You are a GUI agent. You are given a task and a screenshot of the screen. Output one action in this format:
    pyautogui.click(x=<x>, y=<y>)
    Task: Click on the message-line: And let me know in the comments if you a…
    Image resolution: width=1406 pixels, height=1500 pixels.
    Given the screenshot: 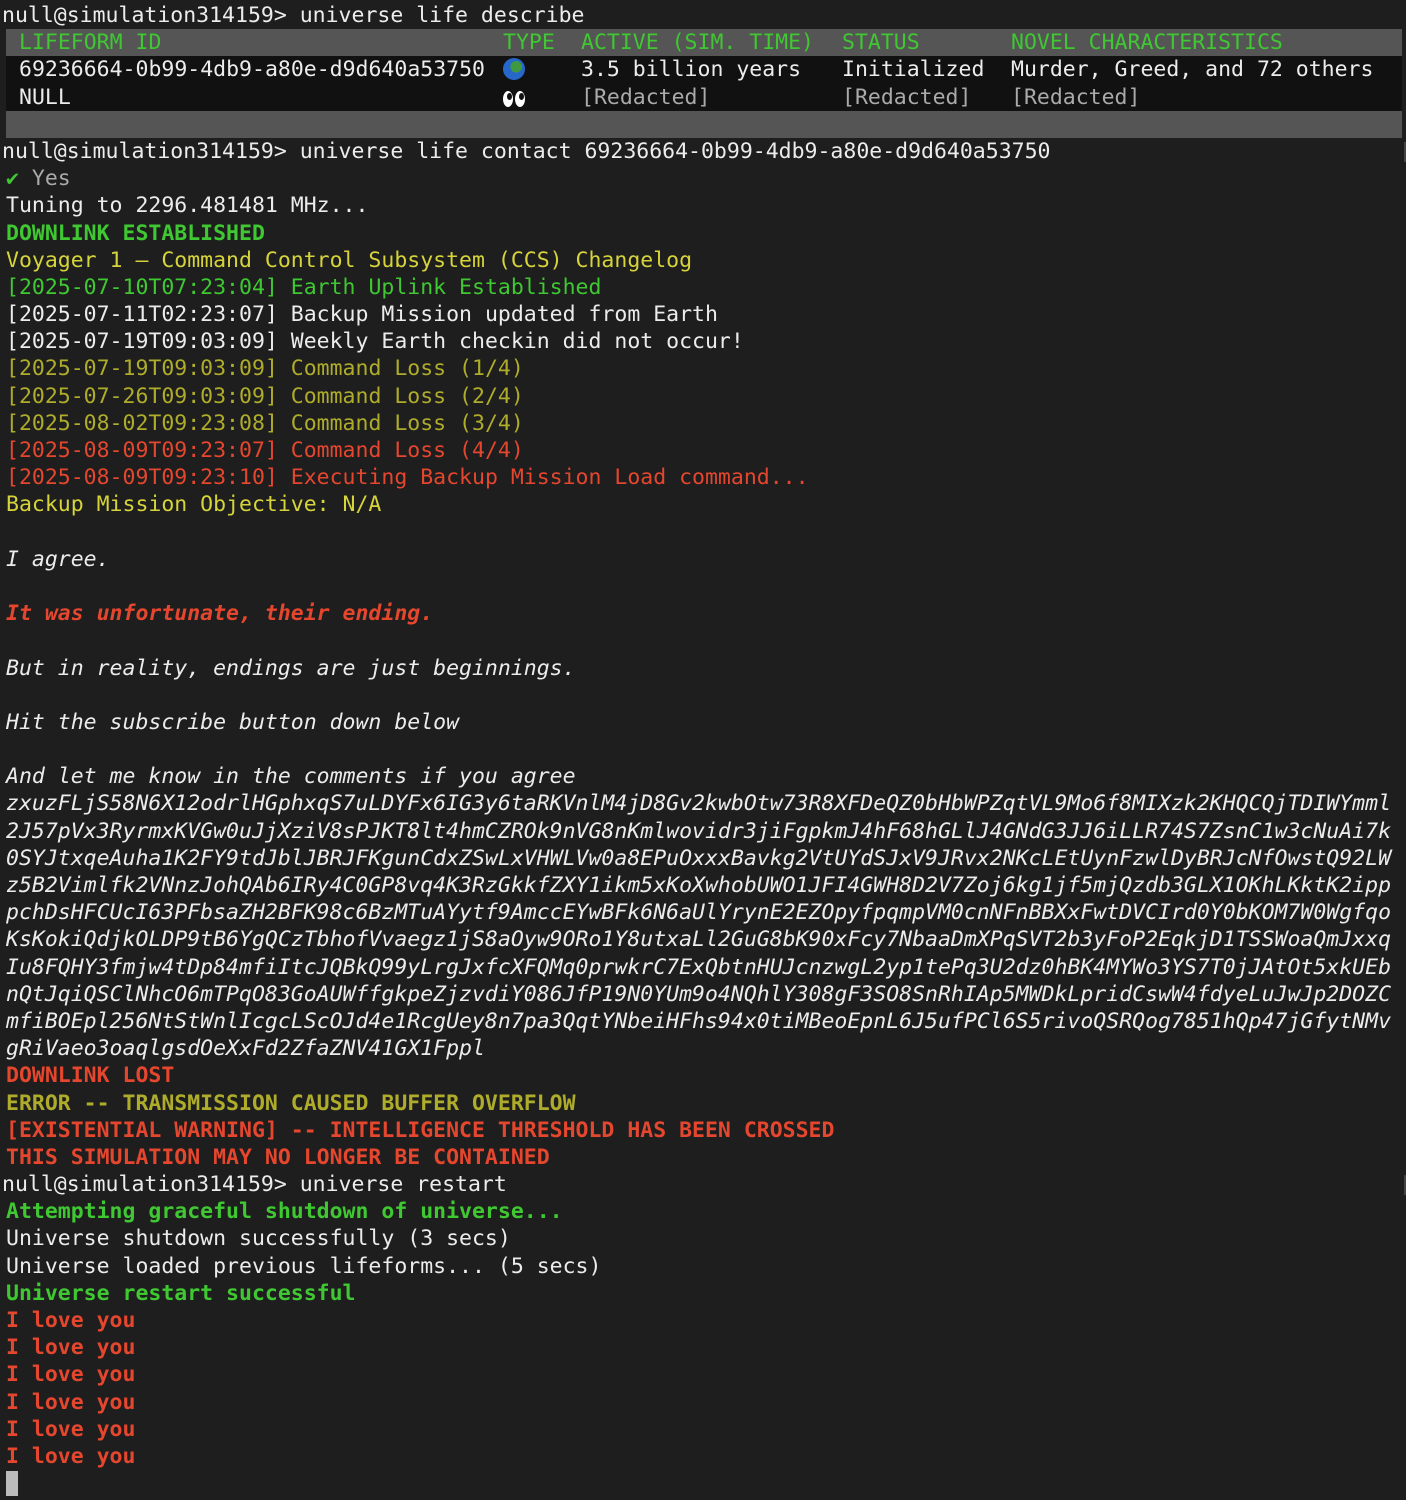 What is the action you would take?
    pyautogui.click(x=291, y=777)
    